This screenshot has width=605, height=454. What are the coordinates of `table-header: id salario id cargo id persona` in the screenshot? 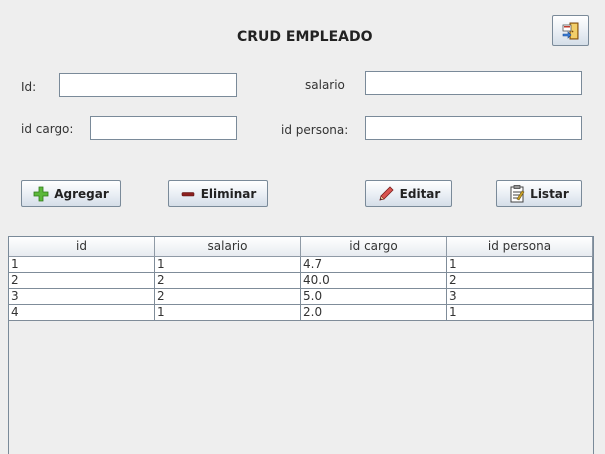 It's located at (301, 247).